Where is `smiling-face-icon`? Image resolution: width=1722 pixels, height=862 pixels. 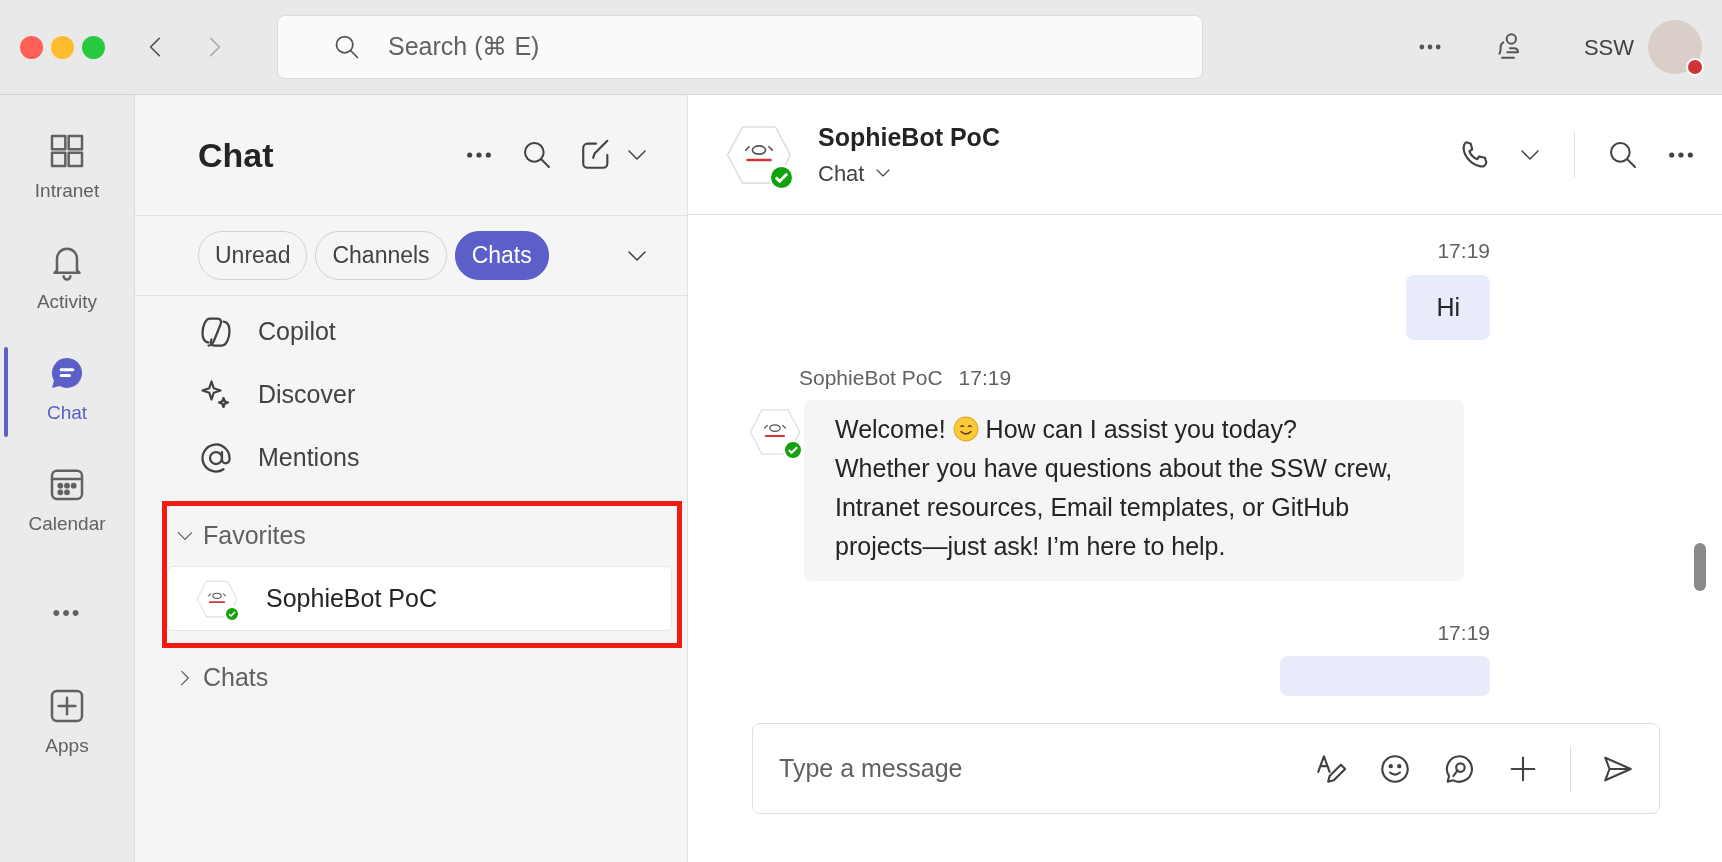
smiling-face-icon is located at coordinates (965, 428).